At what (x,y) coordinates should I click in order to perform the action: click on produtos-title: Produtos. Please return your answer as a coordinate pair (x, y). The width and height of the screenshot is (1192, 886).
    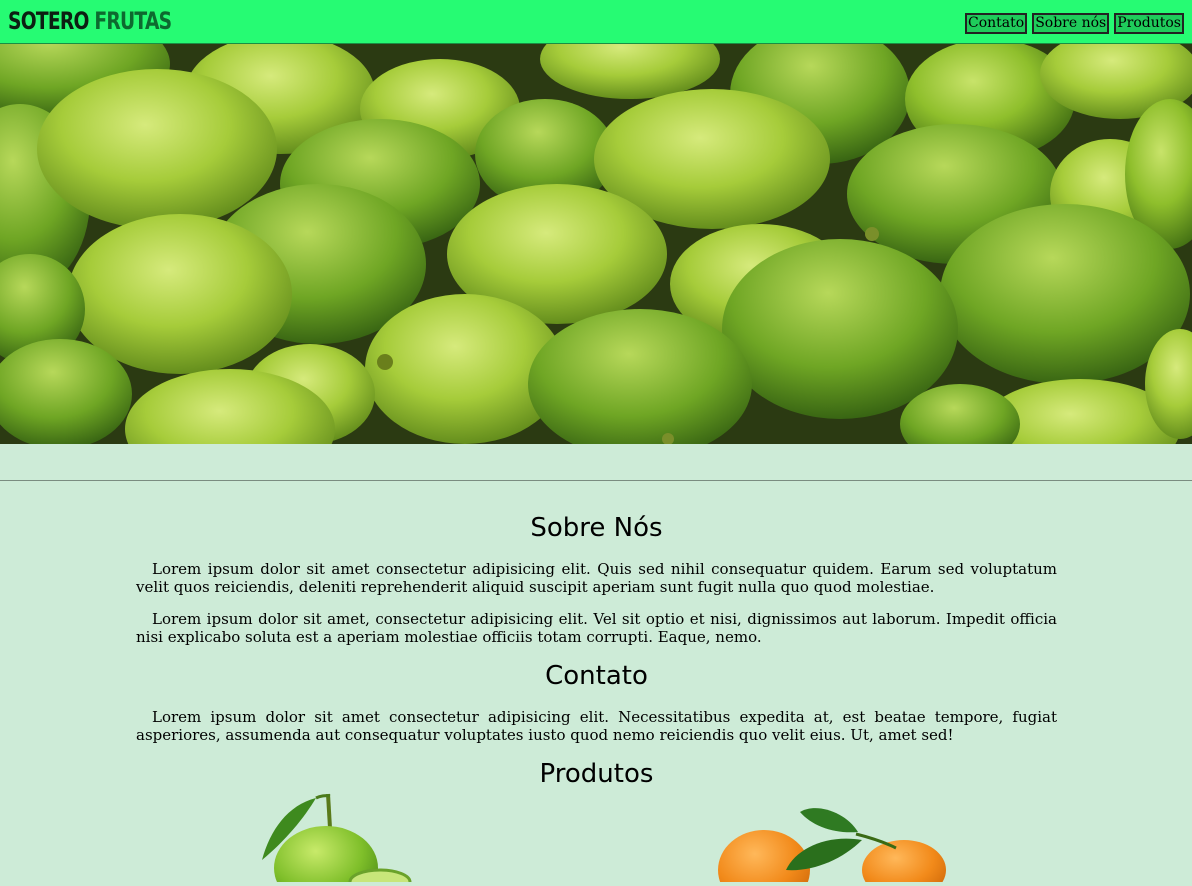
    Looking at the image, I should click on (596, 774).